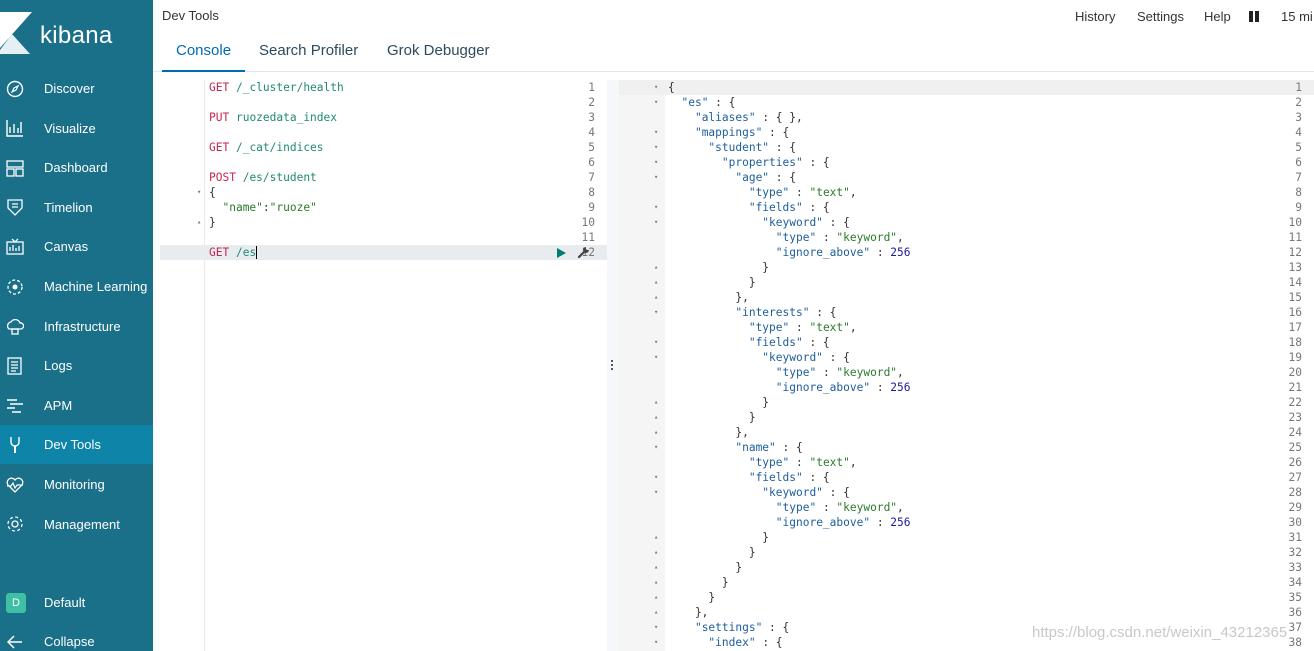 The height and width of the screenshot is (651, 1314). What do you see at coordinates (1254, 16) in the screenshot?
I see `pause-icon` at bounding box center [1254, 16].